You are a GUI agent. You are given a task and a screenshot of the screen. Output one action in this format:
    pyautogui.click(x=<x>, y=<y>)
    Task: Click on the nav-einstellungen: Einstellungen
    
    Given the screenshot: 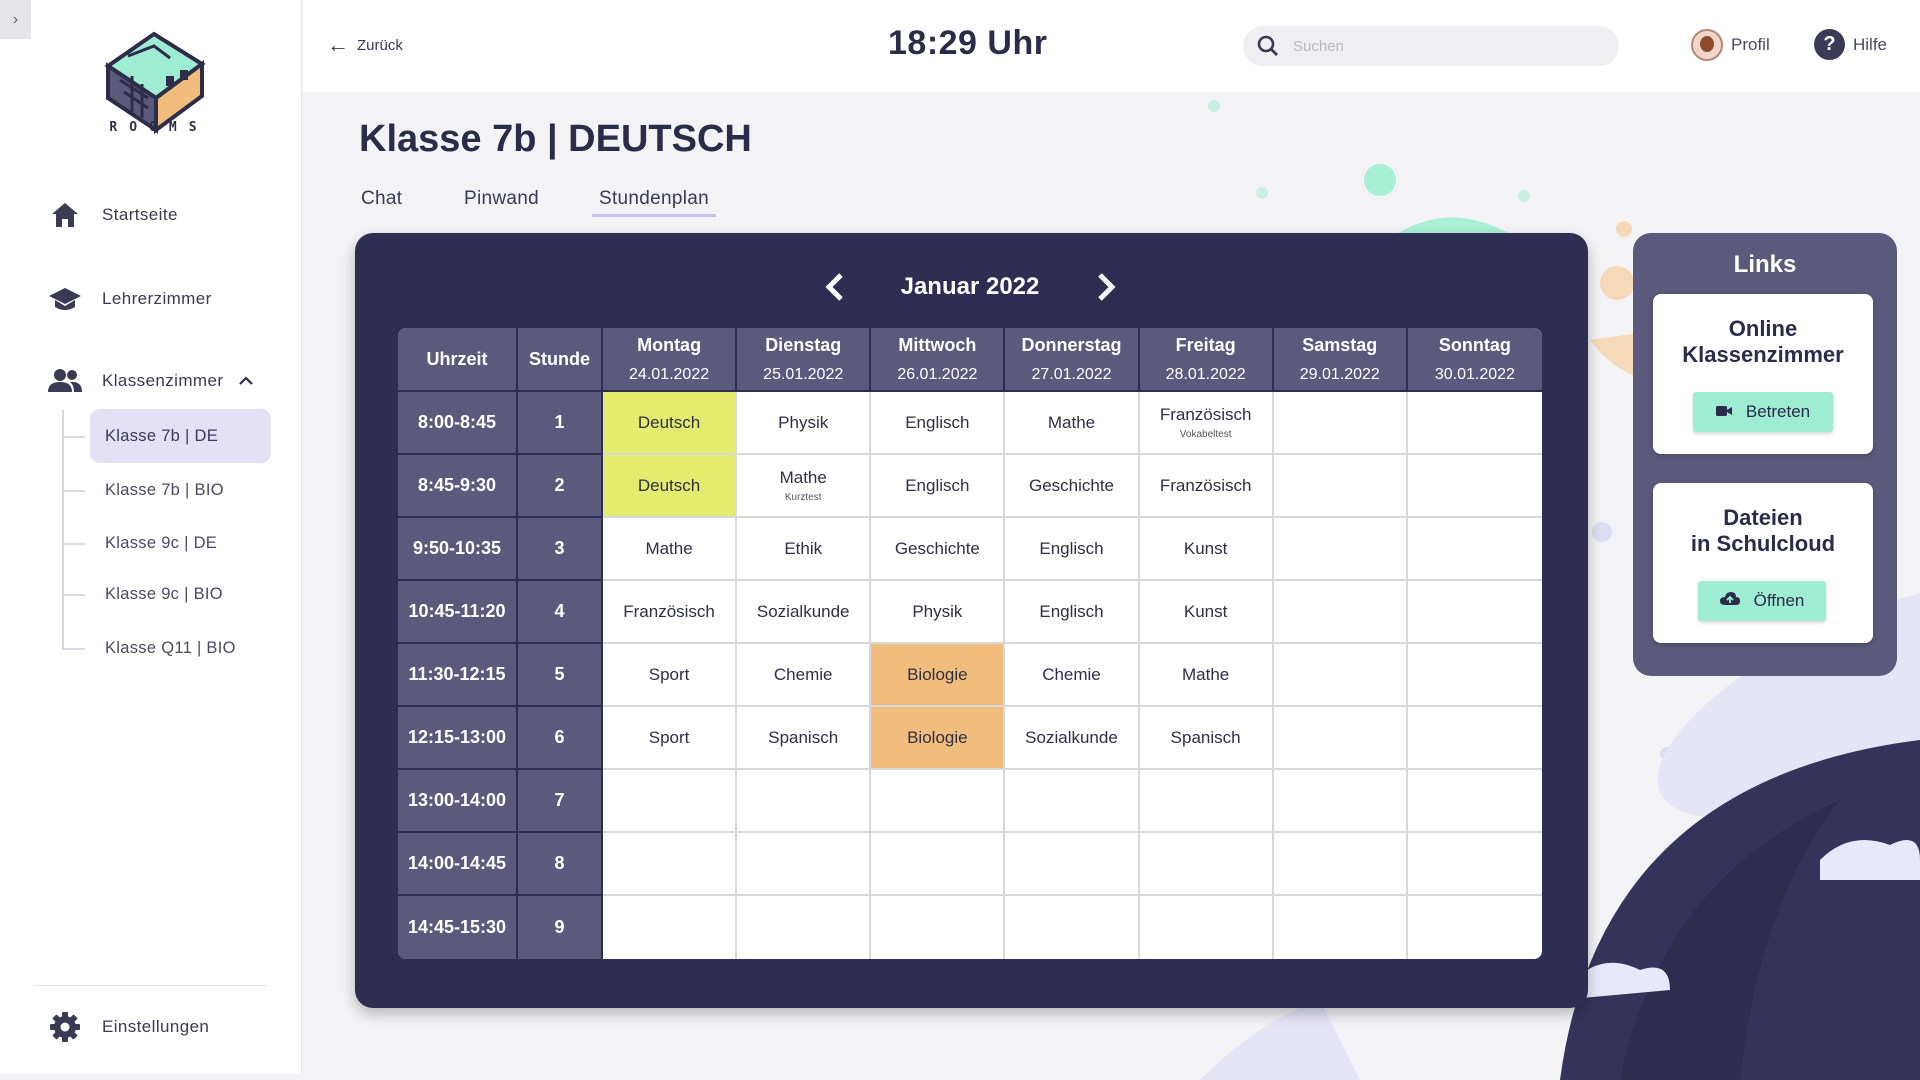 What is the action you would take?
    pyautogui.click(x=128, y=1027)
    